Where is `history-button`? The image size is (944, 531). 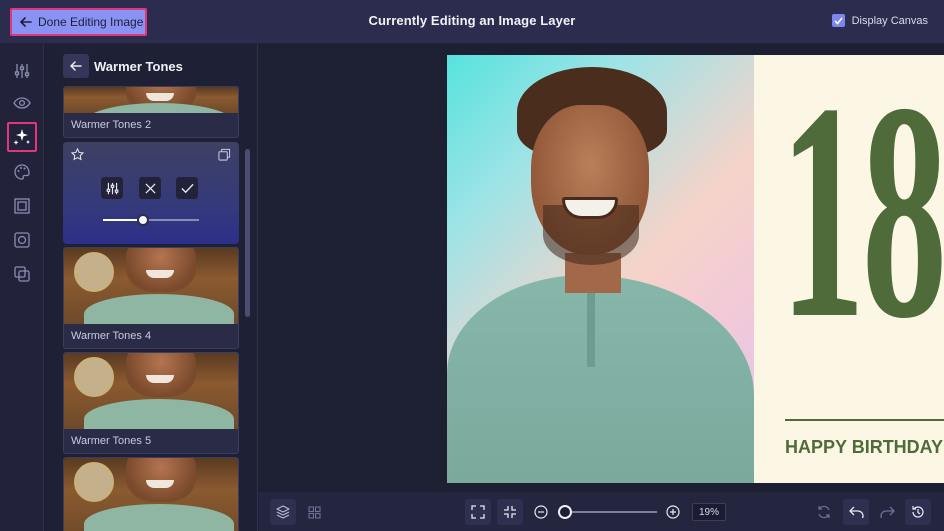
history-button is located at coordinates (918, 512).